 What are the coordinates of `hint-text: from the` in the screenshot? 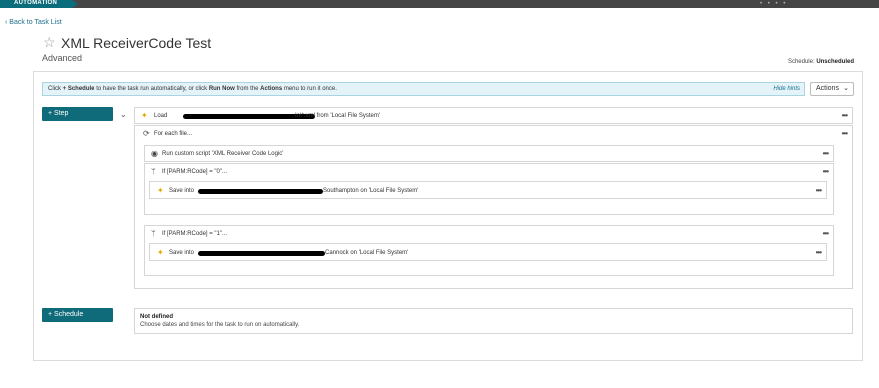 It's located at (247, 89).